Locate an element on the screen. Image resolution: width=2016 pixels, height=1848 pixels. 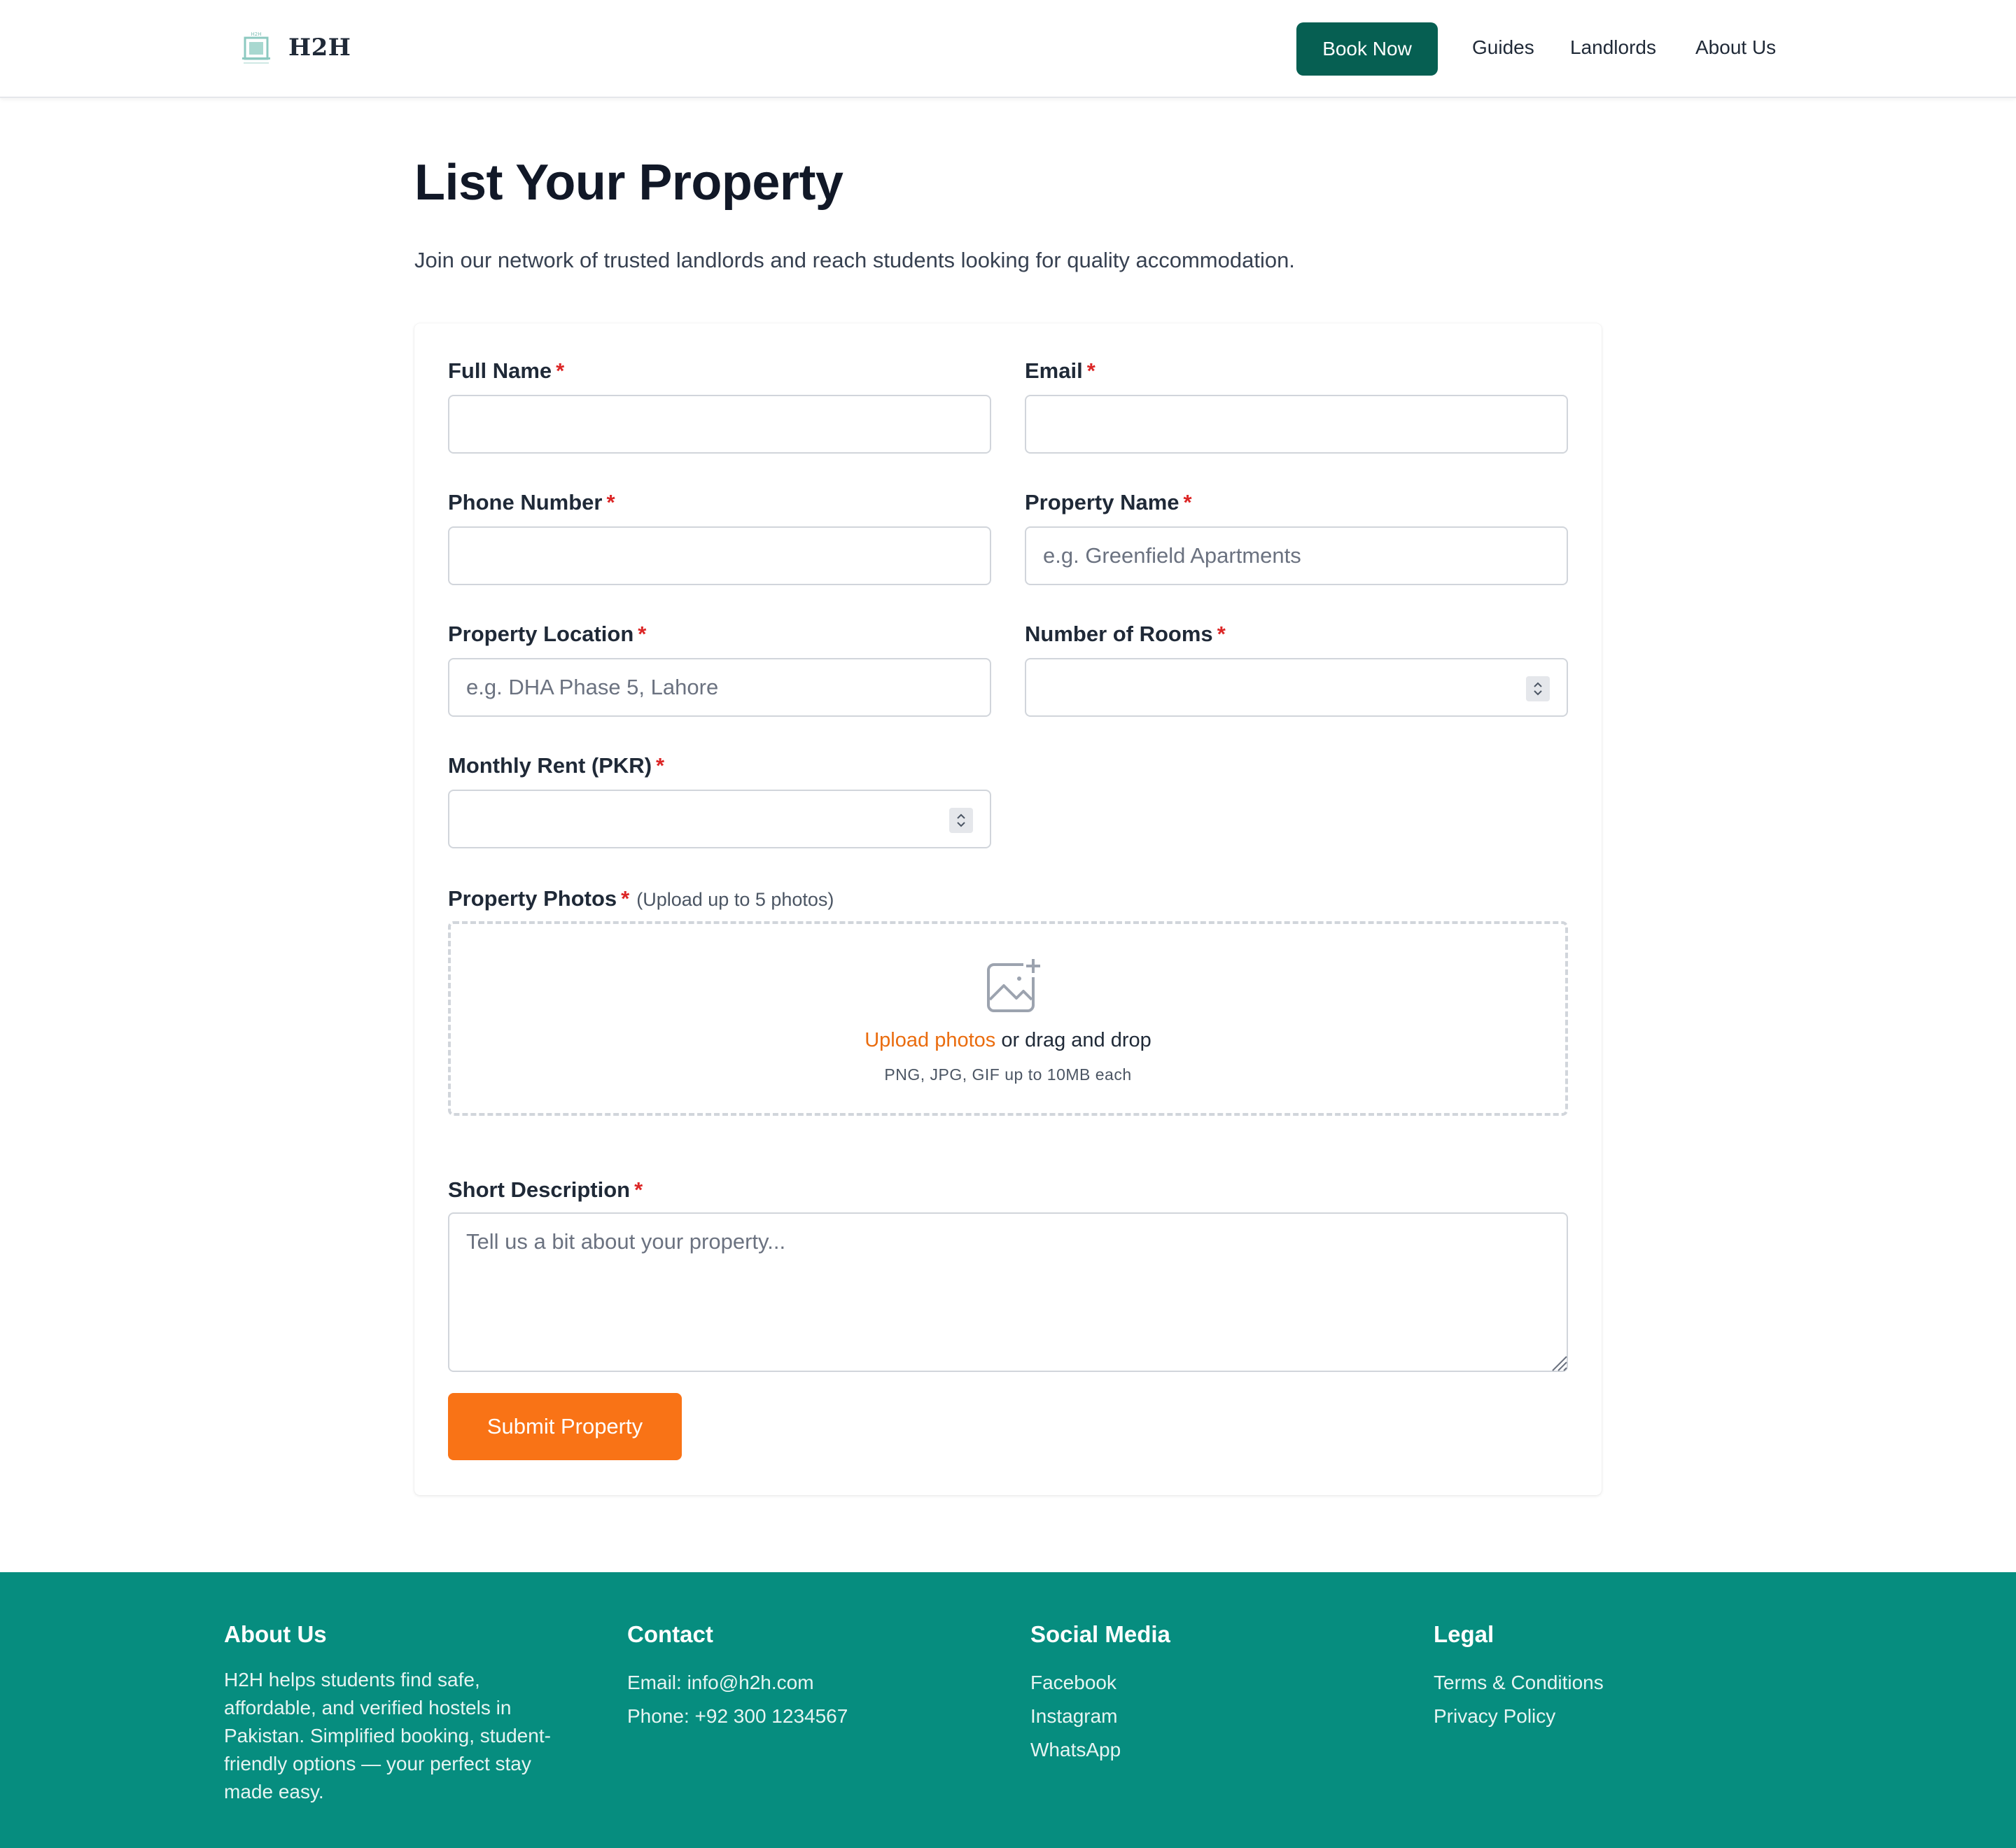
rooms-number-input is located at coordinates (1296, 687).